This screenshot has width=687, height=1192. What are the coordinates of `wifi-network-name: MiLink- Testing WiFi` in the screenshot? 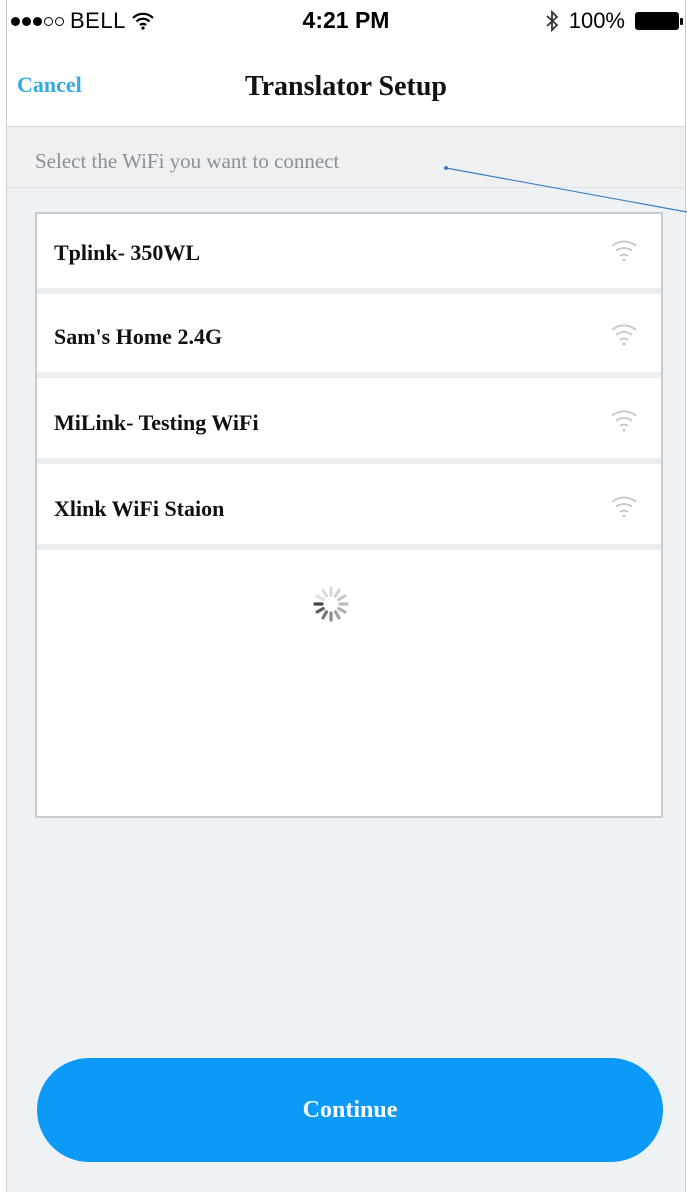 It's located at (156, 422).